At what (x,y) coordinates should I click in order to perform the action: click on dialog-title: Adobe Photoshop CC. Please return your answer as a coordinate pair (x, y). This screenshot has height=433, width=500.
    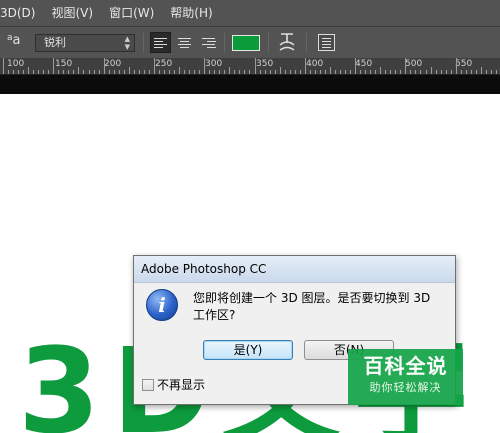
    Looking at the image, I should click on (294, 269).